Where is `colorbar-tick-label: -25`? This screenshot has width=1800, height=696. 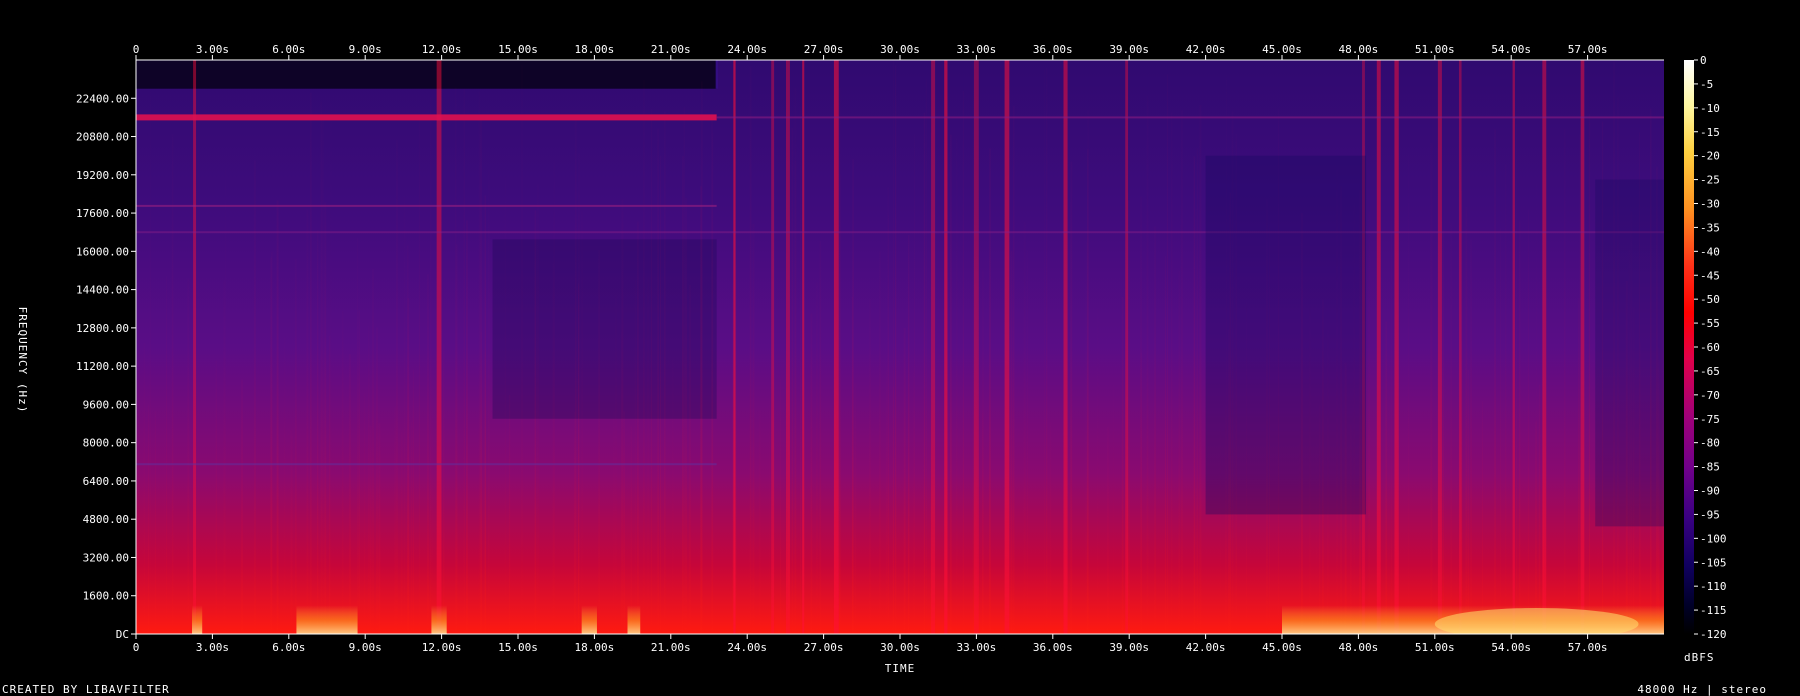 colorbar-tick-label: -25 is located at coordinates (1710, 180).